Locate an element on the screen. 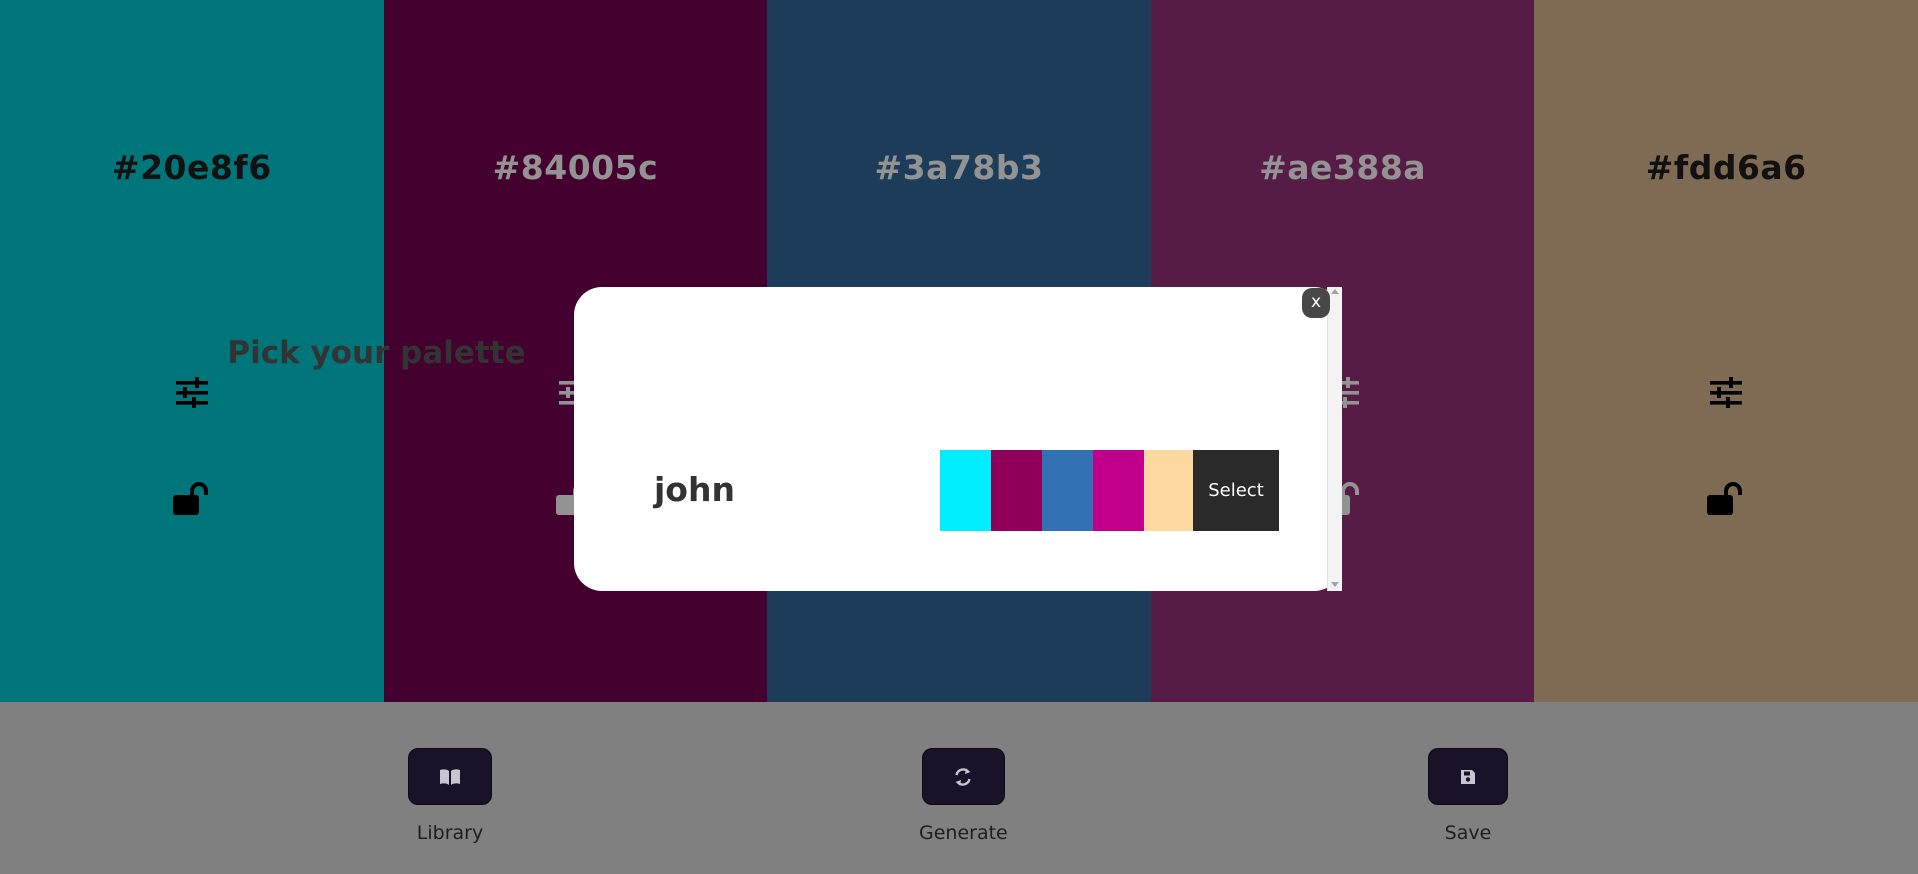 This screenshot has width=1918, height=874. palette-picker-modal is located at coordinates (958, 439).